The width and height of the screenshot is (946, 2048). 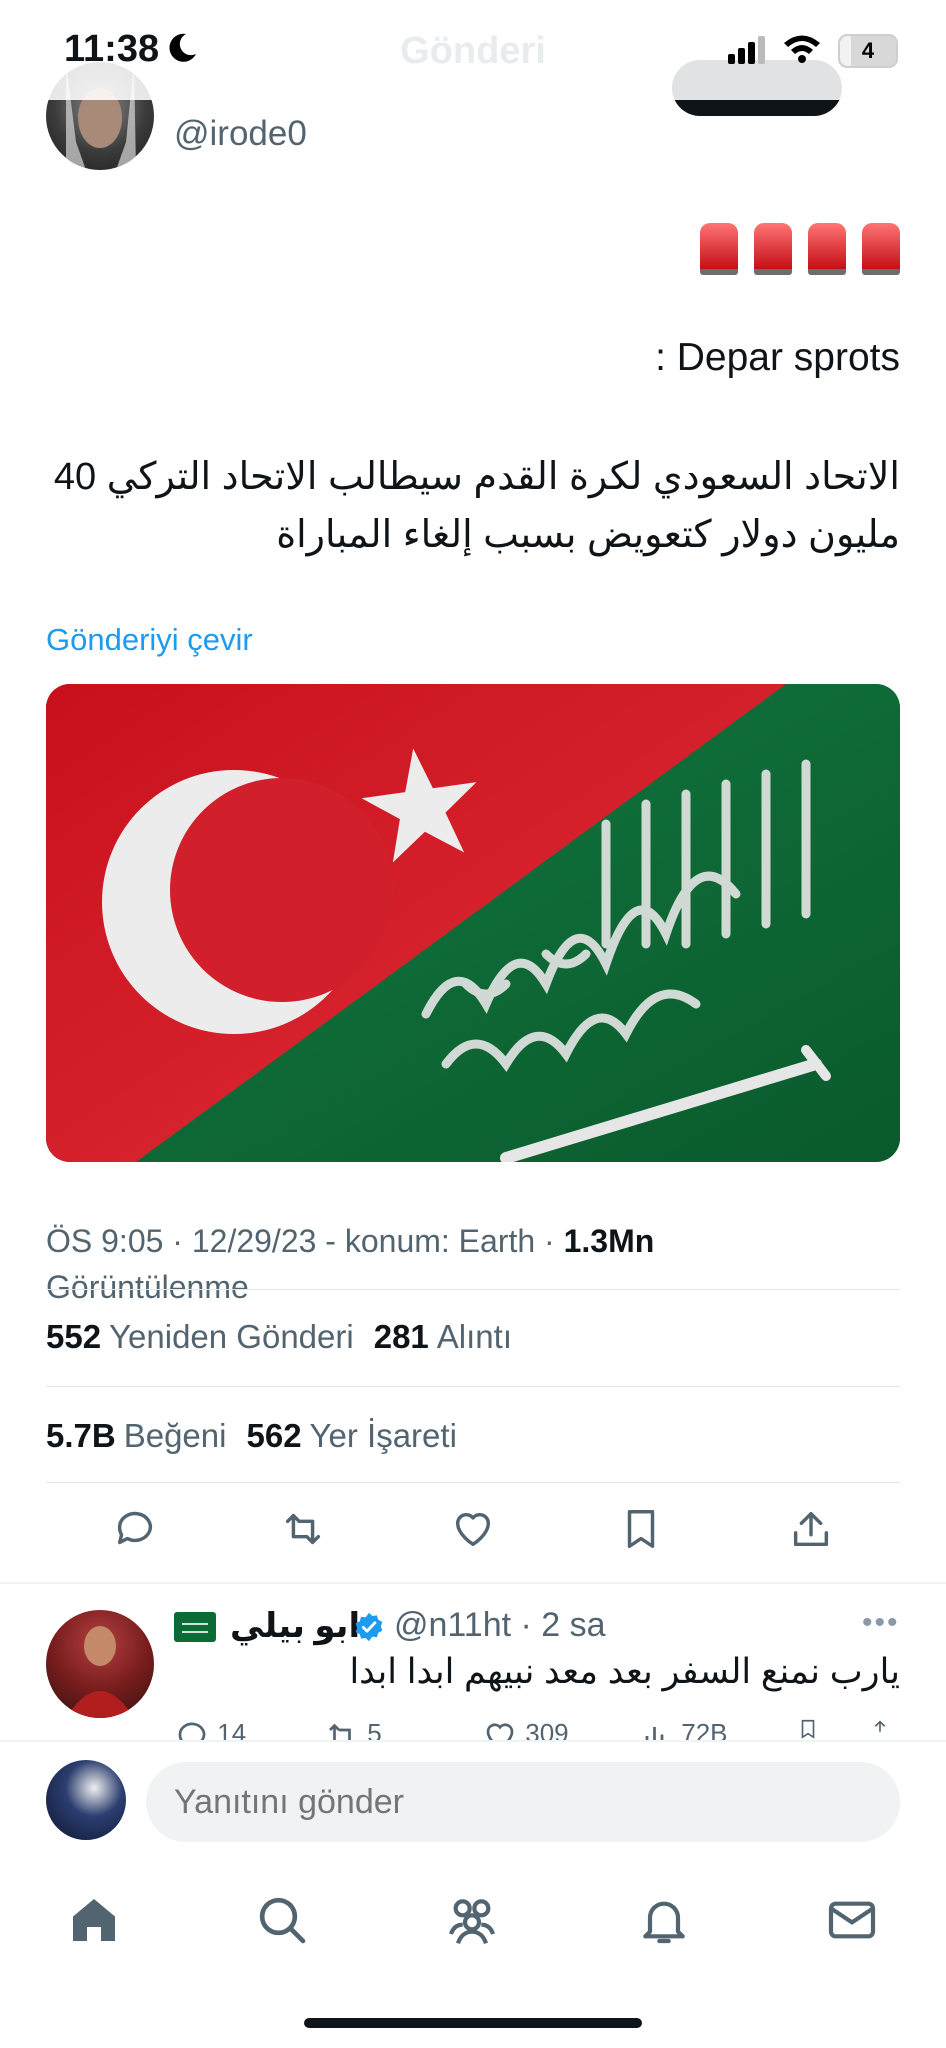 I want to click on communities-icon, so click(x=472, y=1920).